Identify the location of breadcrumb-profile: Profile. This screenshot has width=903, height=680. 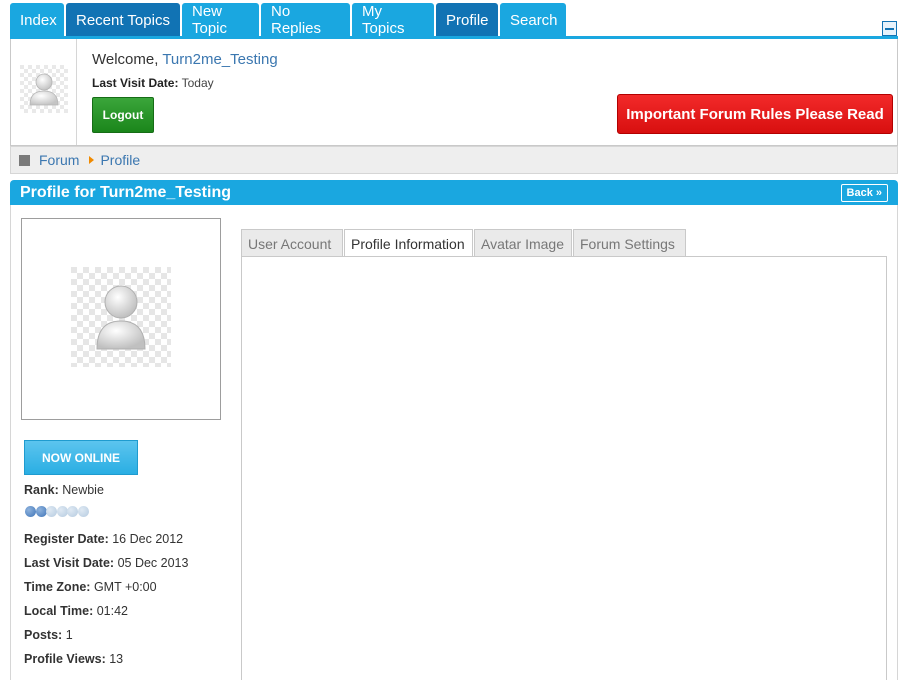
(120, 160).